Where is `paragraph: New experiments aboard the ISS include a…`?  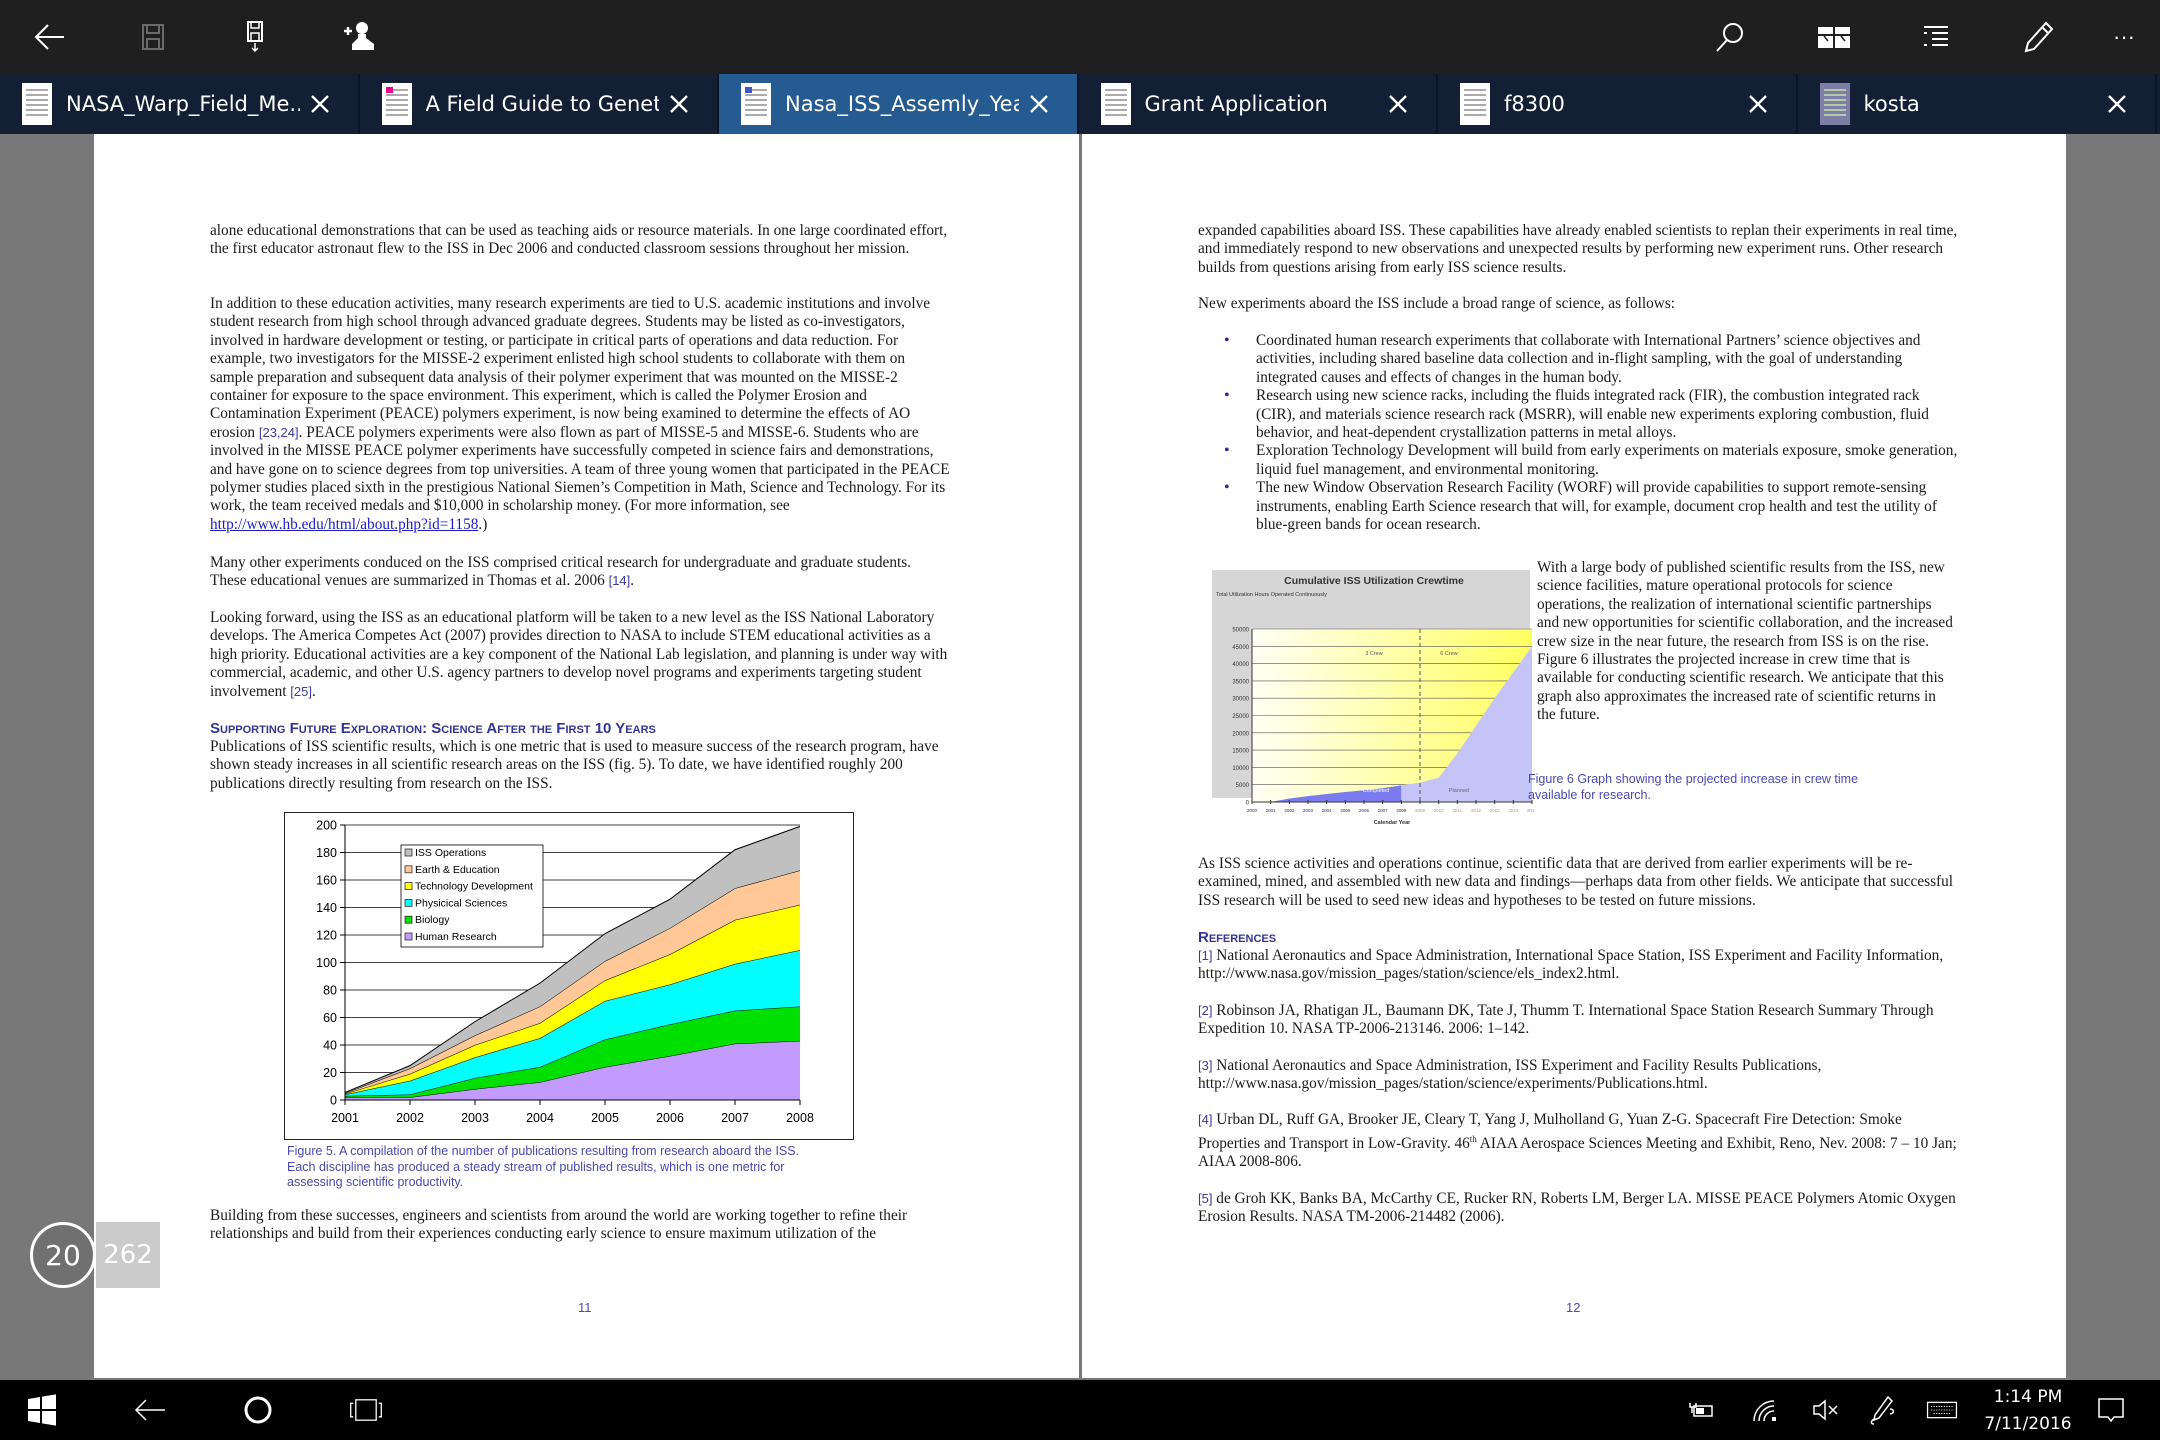 paragraph: New experiments aboard the ISS include a… is located at coordinates (1437, 303).